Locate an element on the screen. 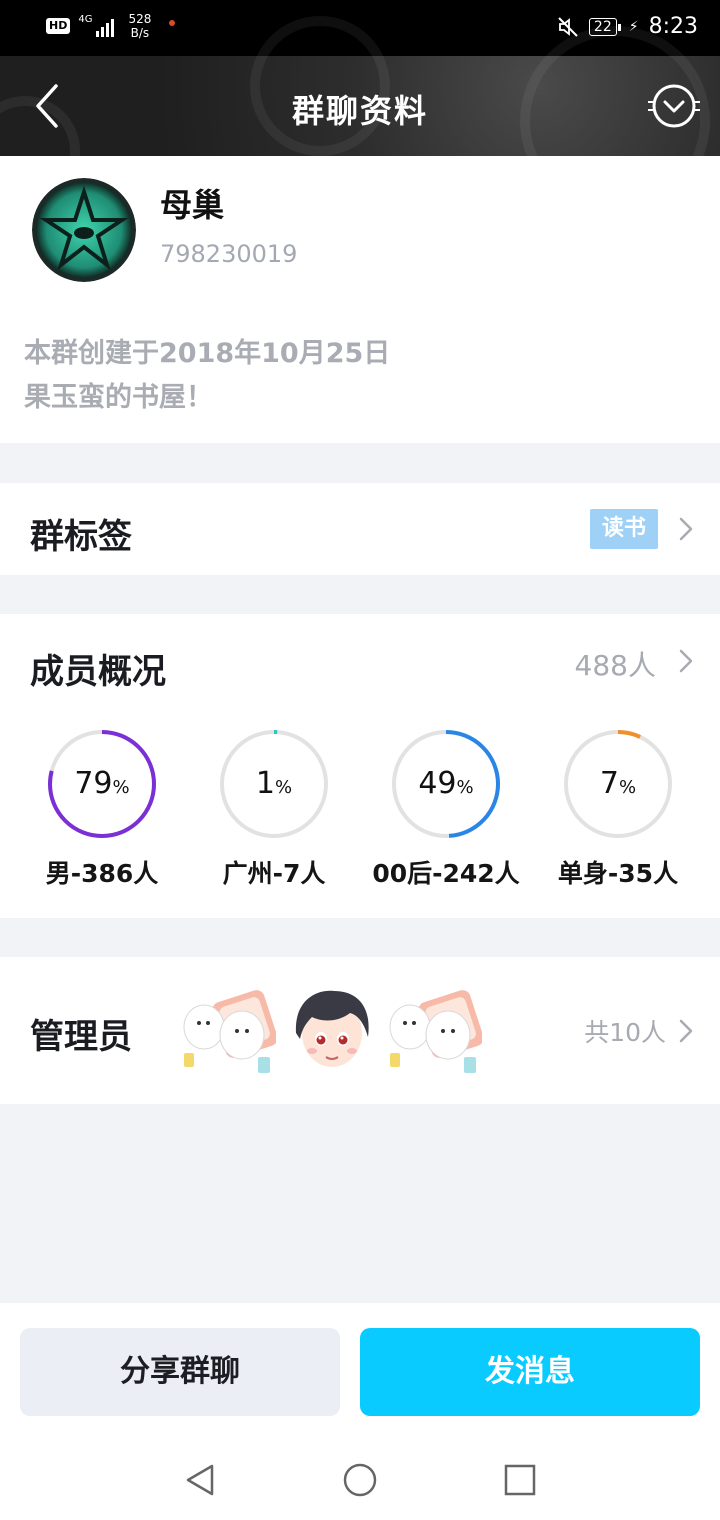  system-nav-bar is located at coordinates (360, 1480).